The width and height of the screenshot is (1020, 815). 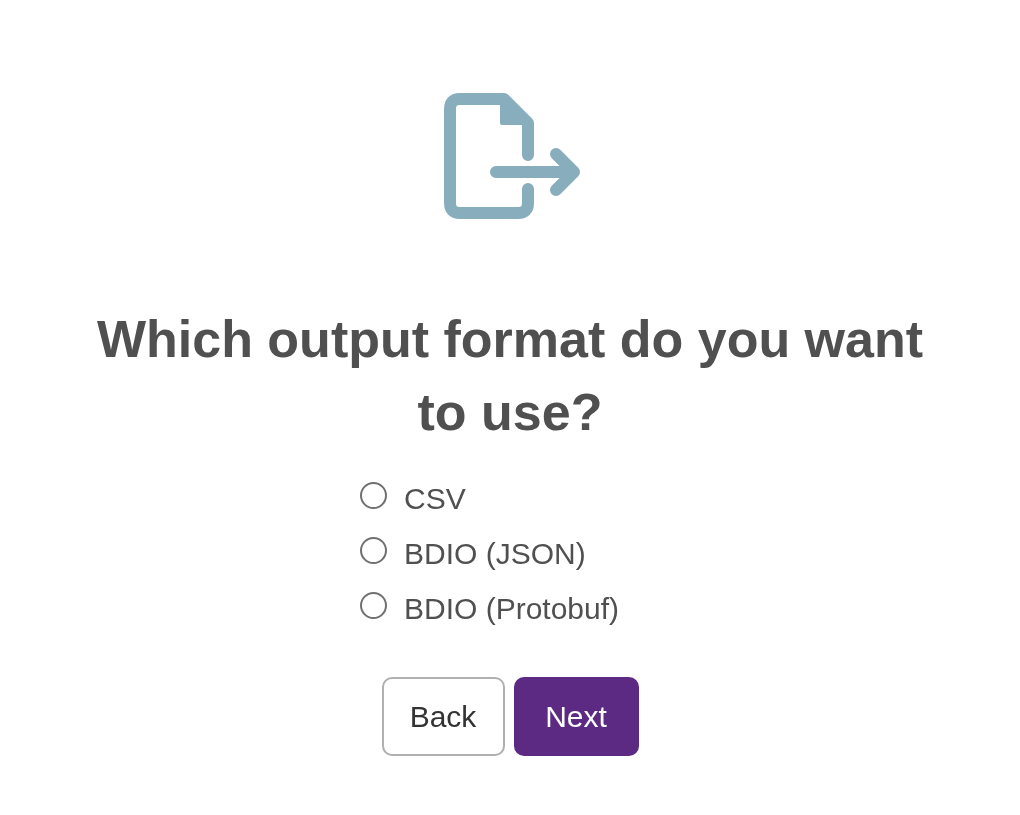 What do you see at coordinates (435, 499) in the screenshot?
I see `option-label: CSV` at bounding box center [435, 499].